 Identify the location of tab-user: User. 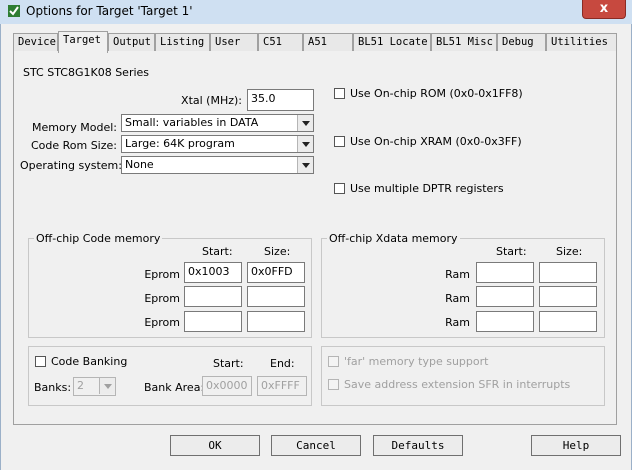
(234, 42).